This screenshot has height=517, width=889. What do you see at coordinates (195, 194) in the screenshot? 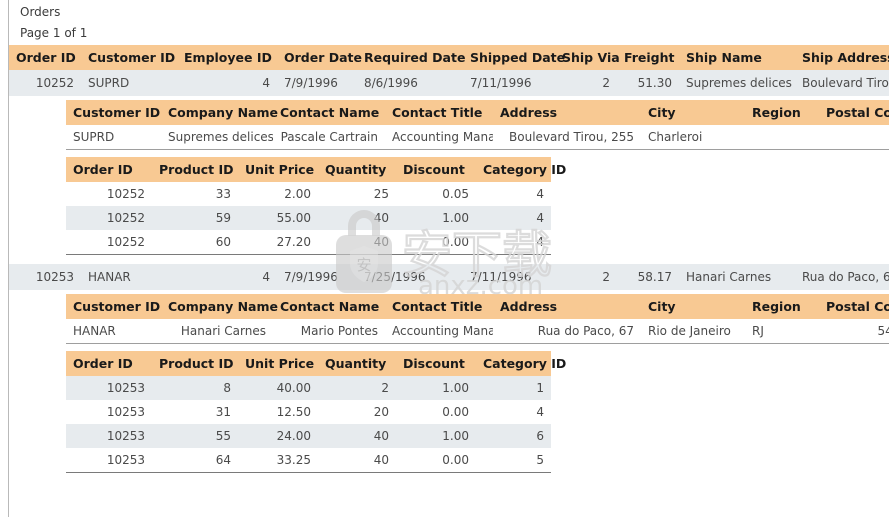
I see `cell-product-id: 33` at bounding box center [195, 194].